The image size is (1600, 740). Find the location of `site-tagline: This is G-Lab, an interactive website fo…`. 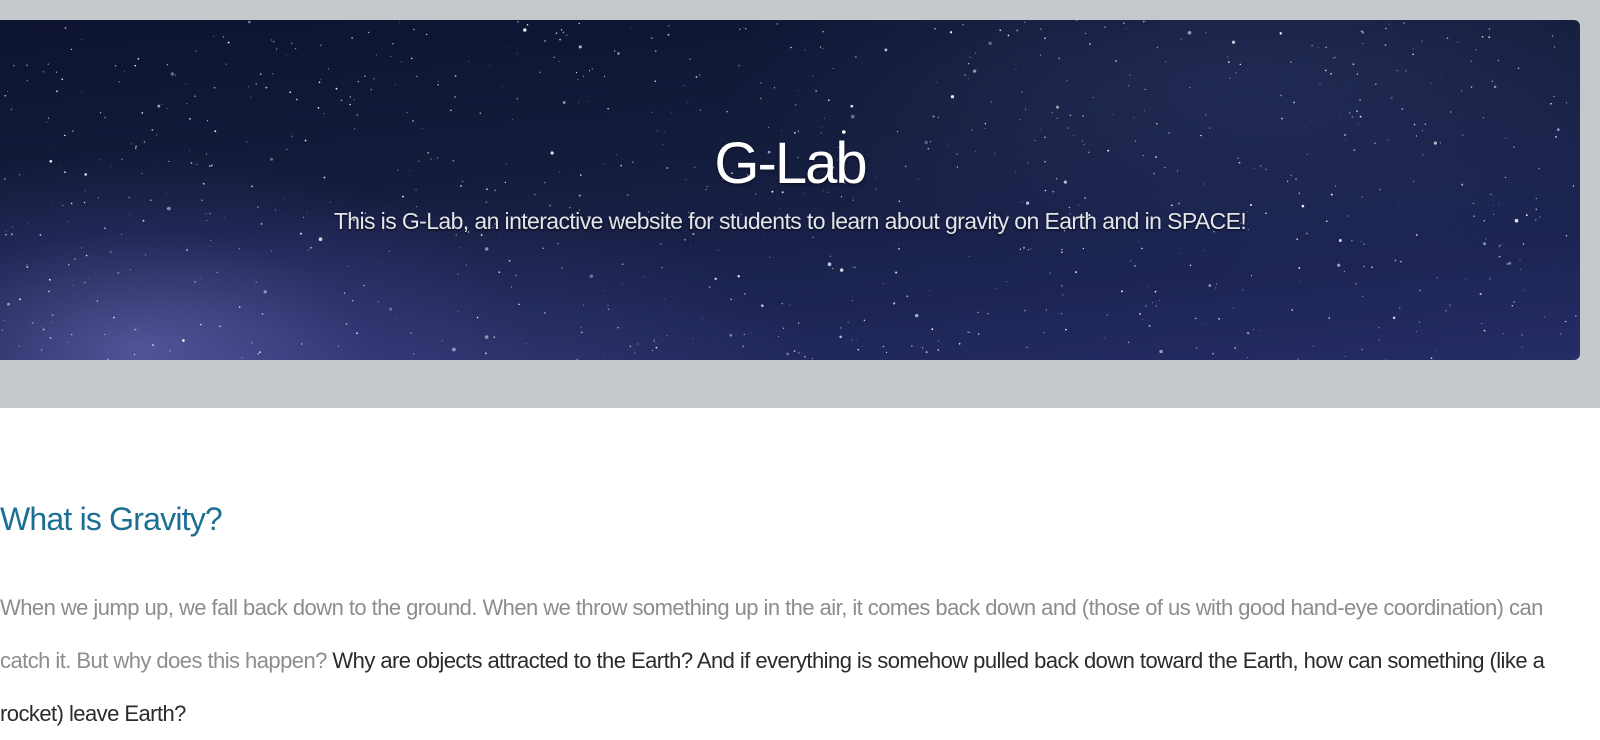

site-tagline: This is G-Lab, an interactive website fo… is located at coordinates (790, 221).